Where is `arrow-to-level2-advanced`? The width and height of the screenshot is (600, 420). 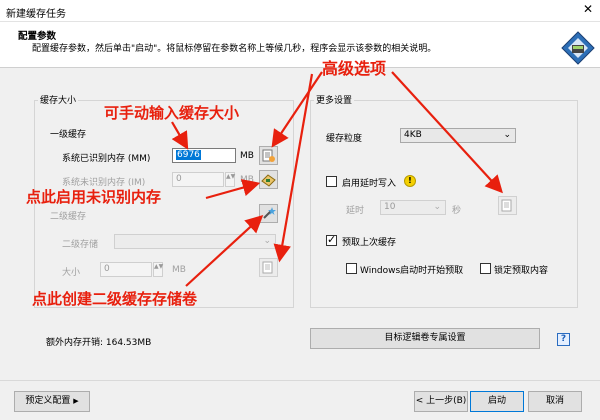
arrow-to-level2-advanced is located at coordinates (293, 168).